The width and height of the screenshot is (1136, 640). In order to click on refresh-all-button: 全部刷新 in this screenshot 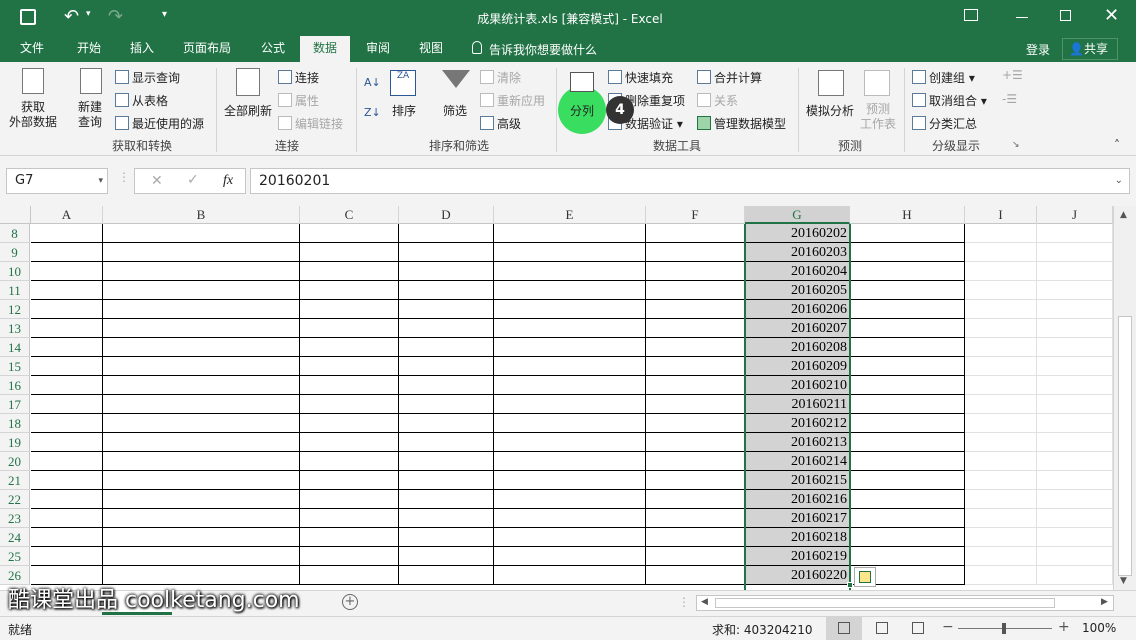, I will do `click(248, 110)`.